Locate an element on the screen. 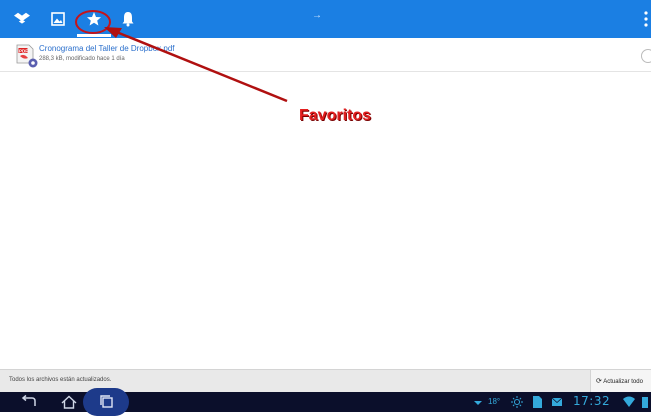 The image size is (651, 416). clock: 17:32 is located at coordinates (592, 401).